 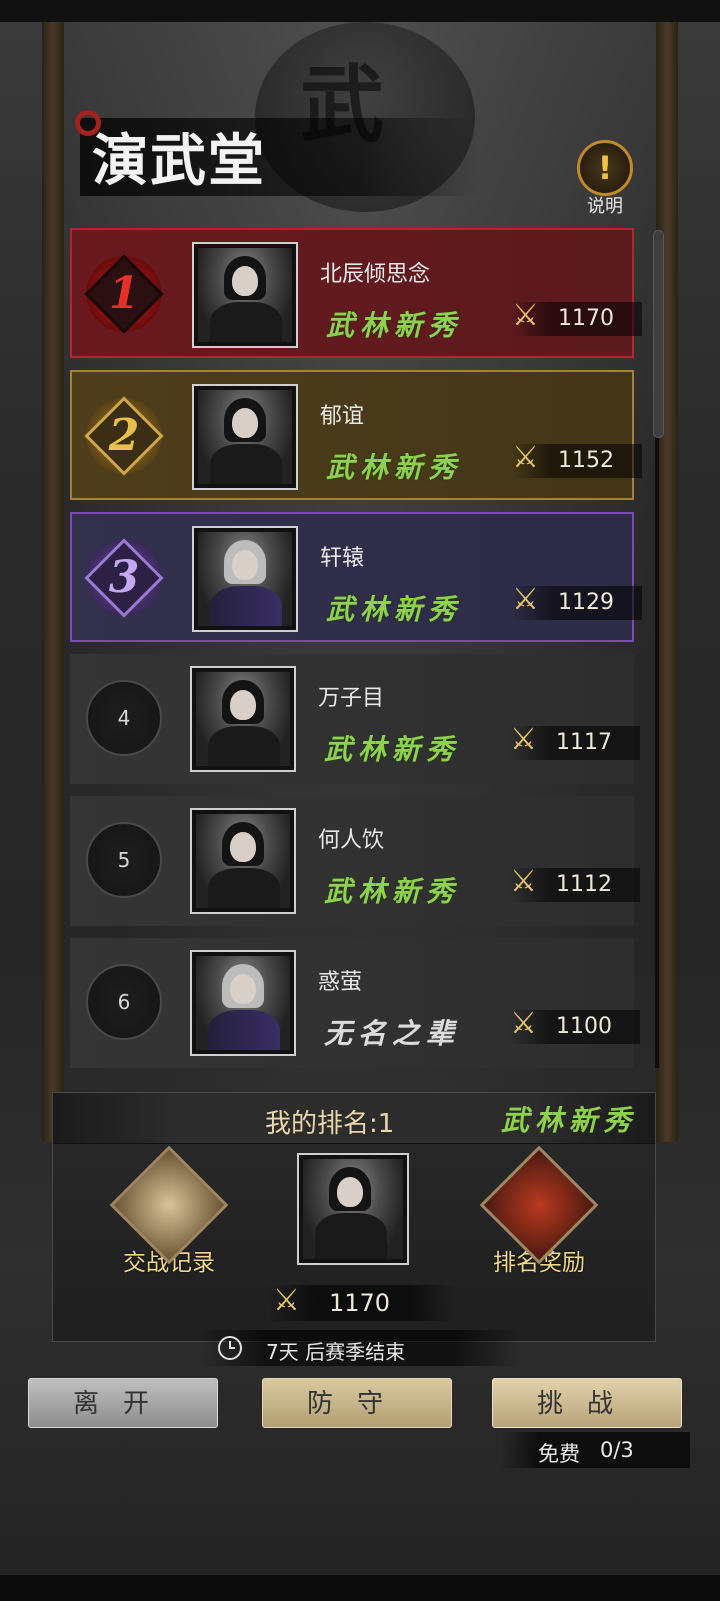 What do you see at coordinates (392, 1033) in the screenshot?
I see `player-title: 无名之辈` at bounding box center [392, 1033].